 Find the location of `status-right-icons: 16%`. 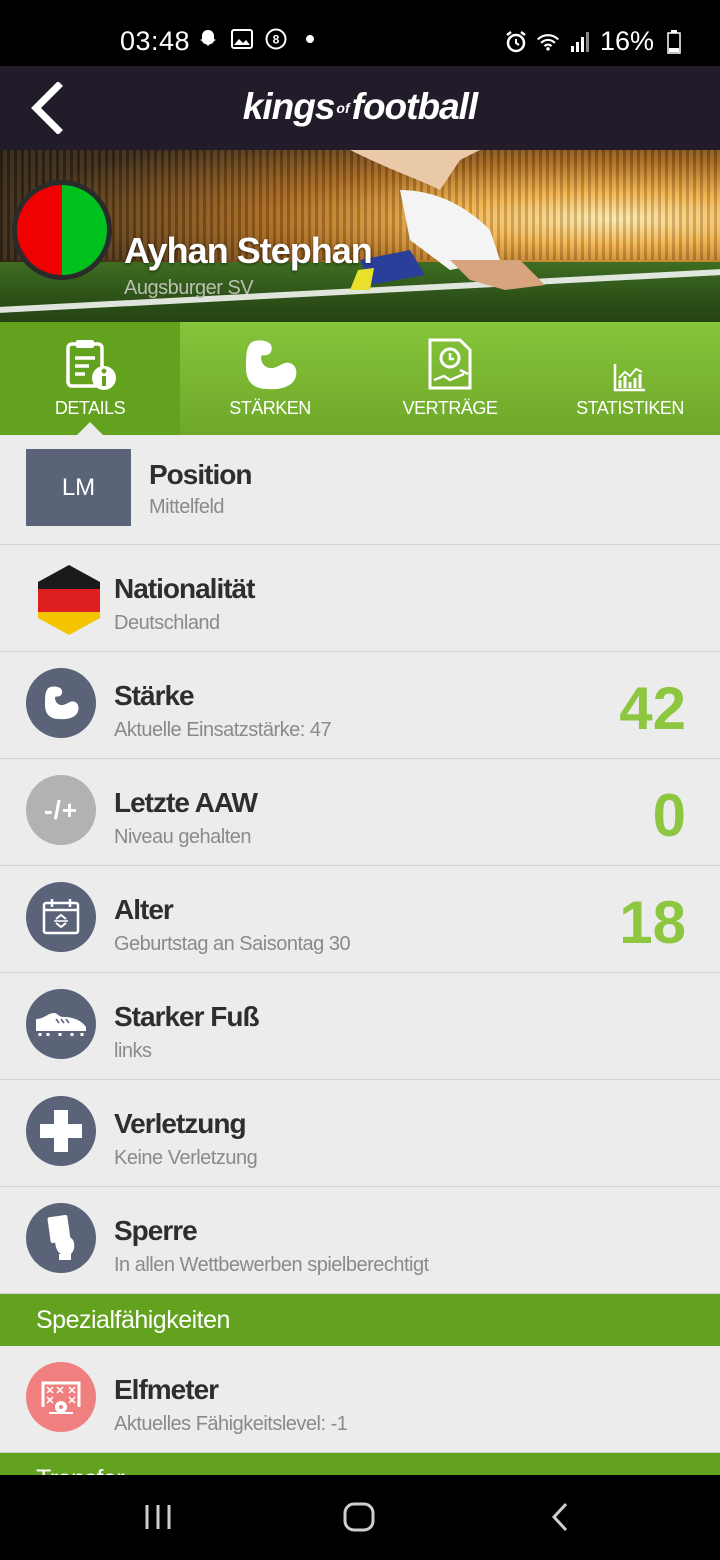

status-right-icons: 16% is located at coordinates (595, 41).